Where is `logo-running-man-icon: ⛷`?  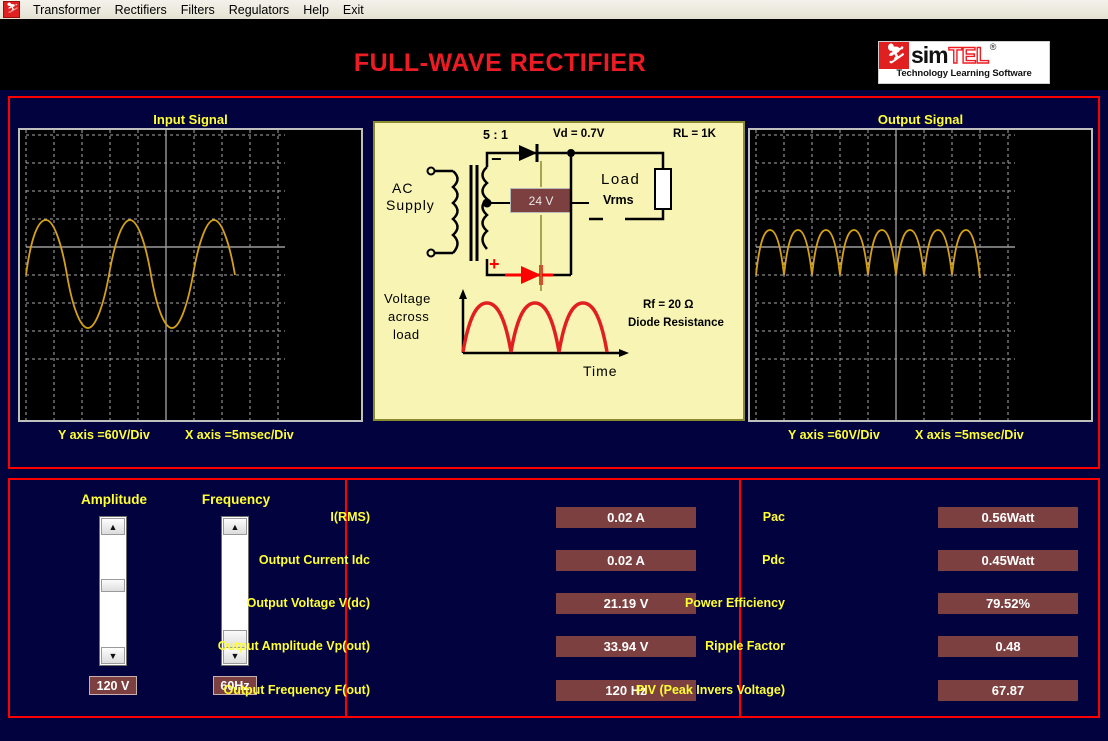 logo-running-man-icon: ⛷ is located at coordinates (894, 55).